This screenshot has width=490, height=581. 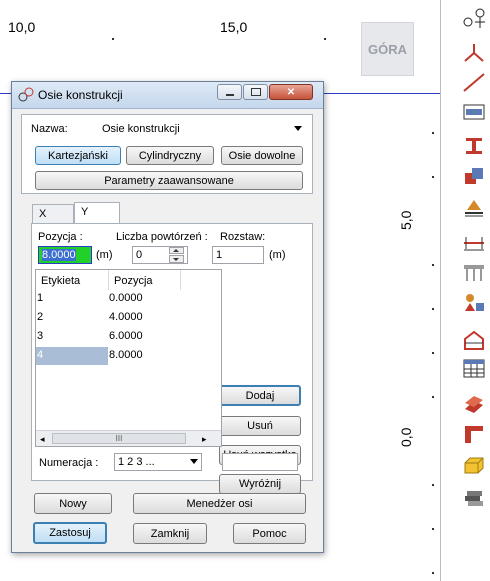 I want to click on stepper-up-icon, so click(x=176, y=250).